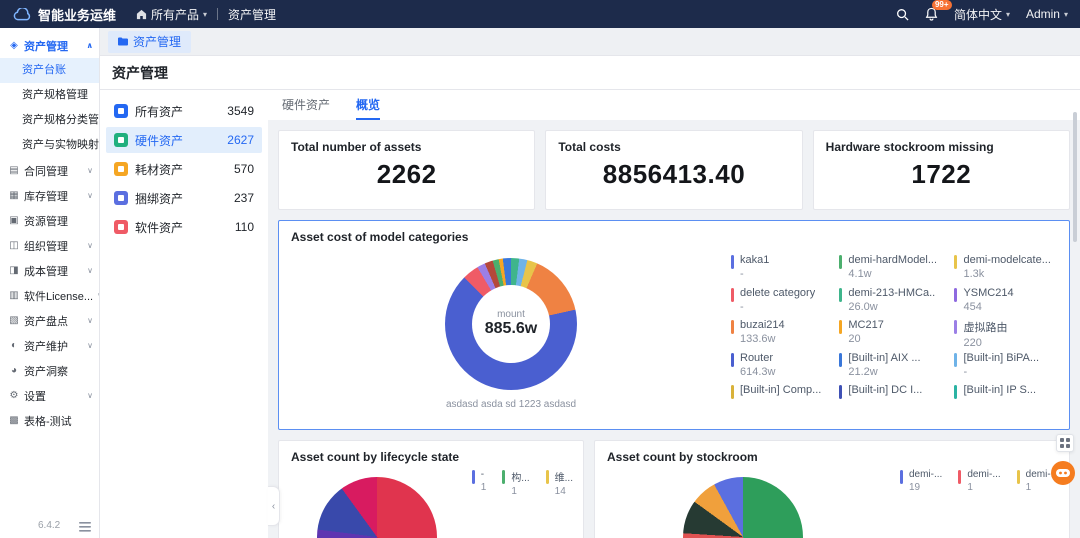 This screenshot has width=1080, height=538. I want to click on user-menu: Admin ▾, so click(1047, 14).